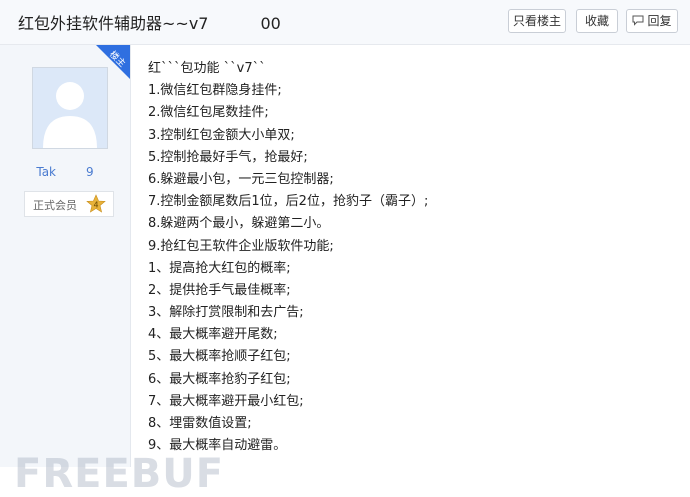 This screenshot has height=497, width=690. I want to click on post-line: 7.控制金额尾数后1位，后2位，抢豹子（霸子）;, so click(288, 202).